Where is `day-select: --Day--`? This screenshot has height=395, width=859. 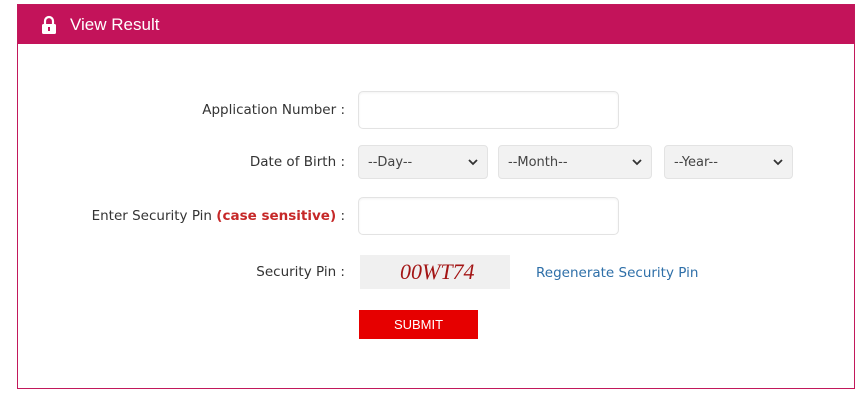
day-select: --Day-- is located at coordinates (423, 162).